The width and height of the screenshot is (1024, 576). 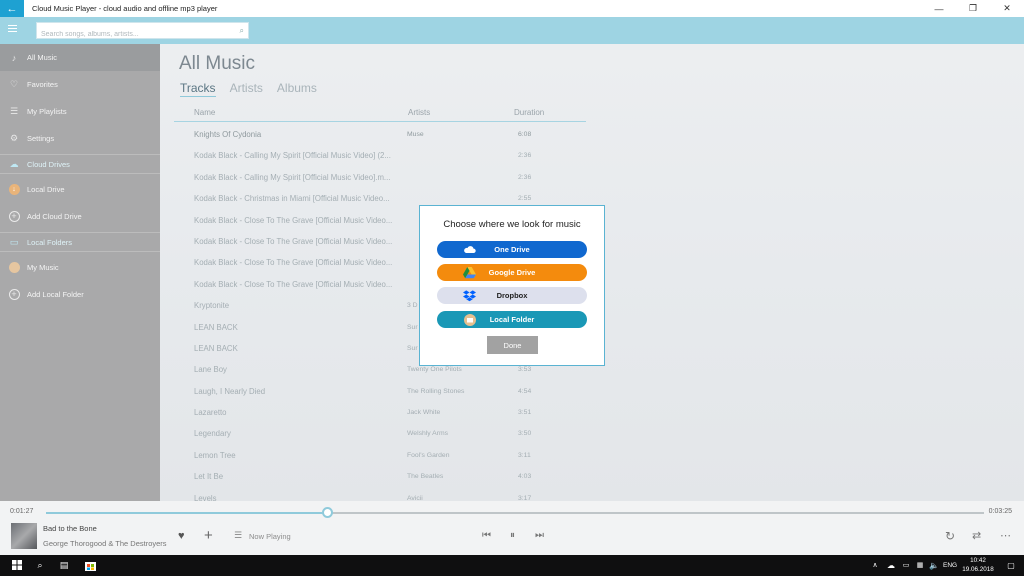 What do you see at coordinates (469, 272) in the screenshot?
I see `google-drive-icon` at bounding box center [469, 272].